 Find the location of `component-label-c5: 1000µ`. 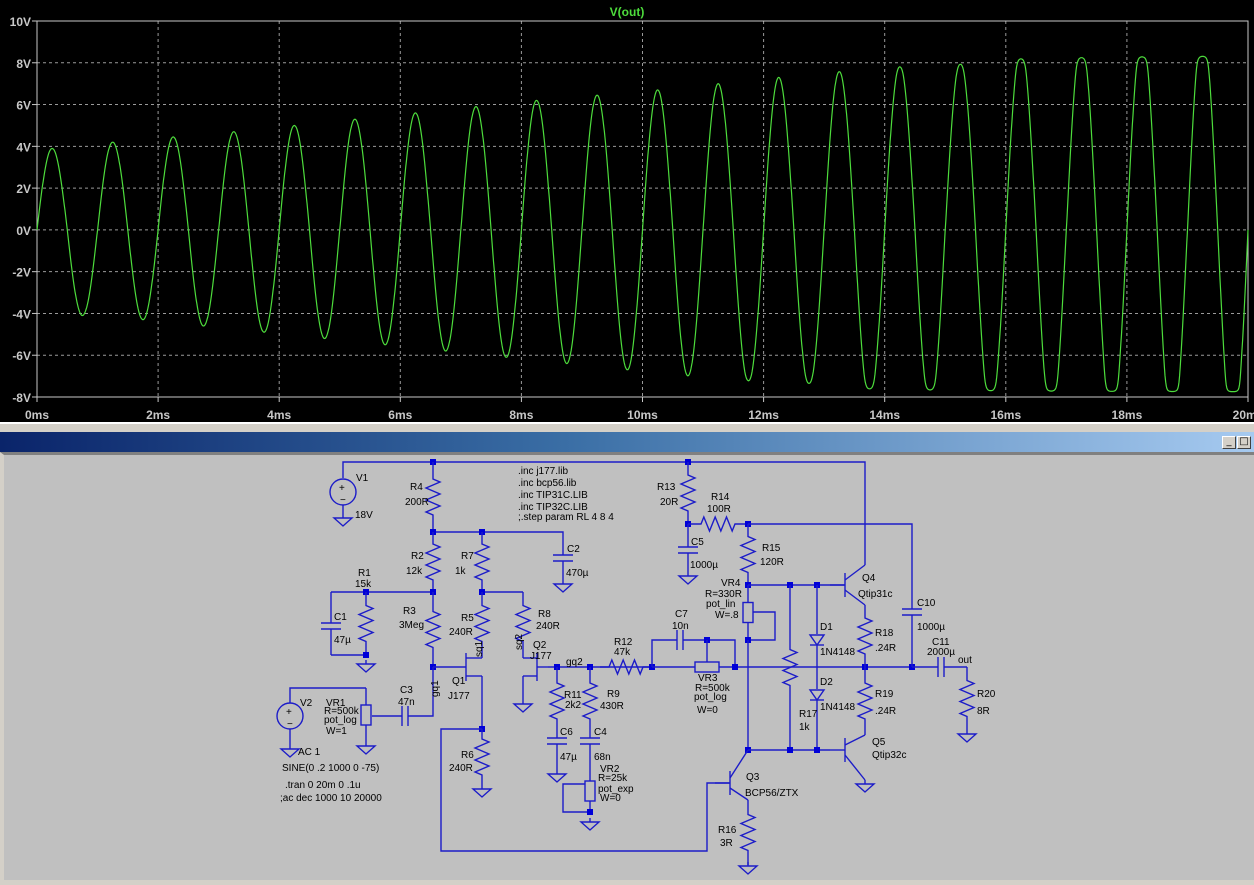

component-label-c5: 1000µ is located at coordinates (704, 565).